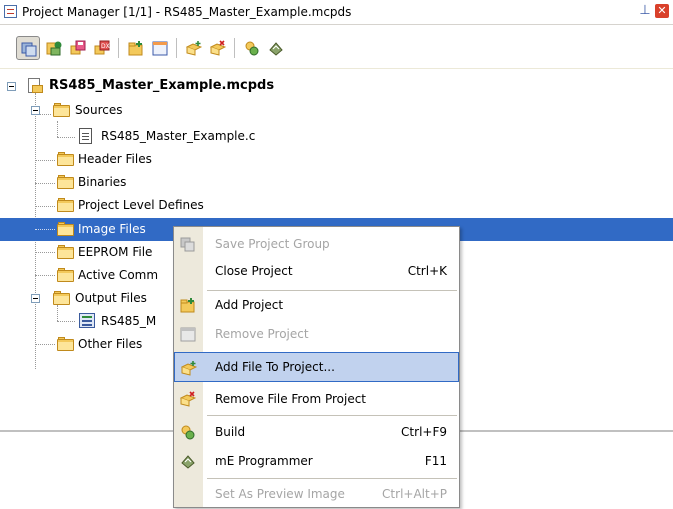 The width and height of the screenshot is (673, 509). I want to click on svg-text: DX, so click(105, 46).